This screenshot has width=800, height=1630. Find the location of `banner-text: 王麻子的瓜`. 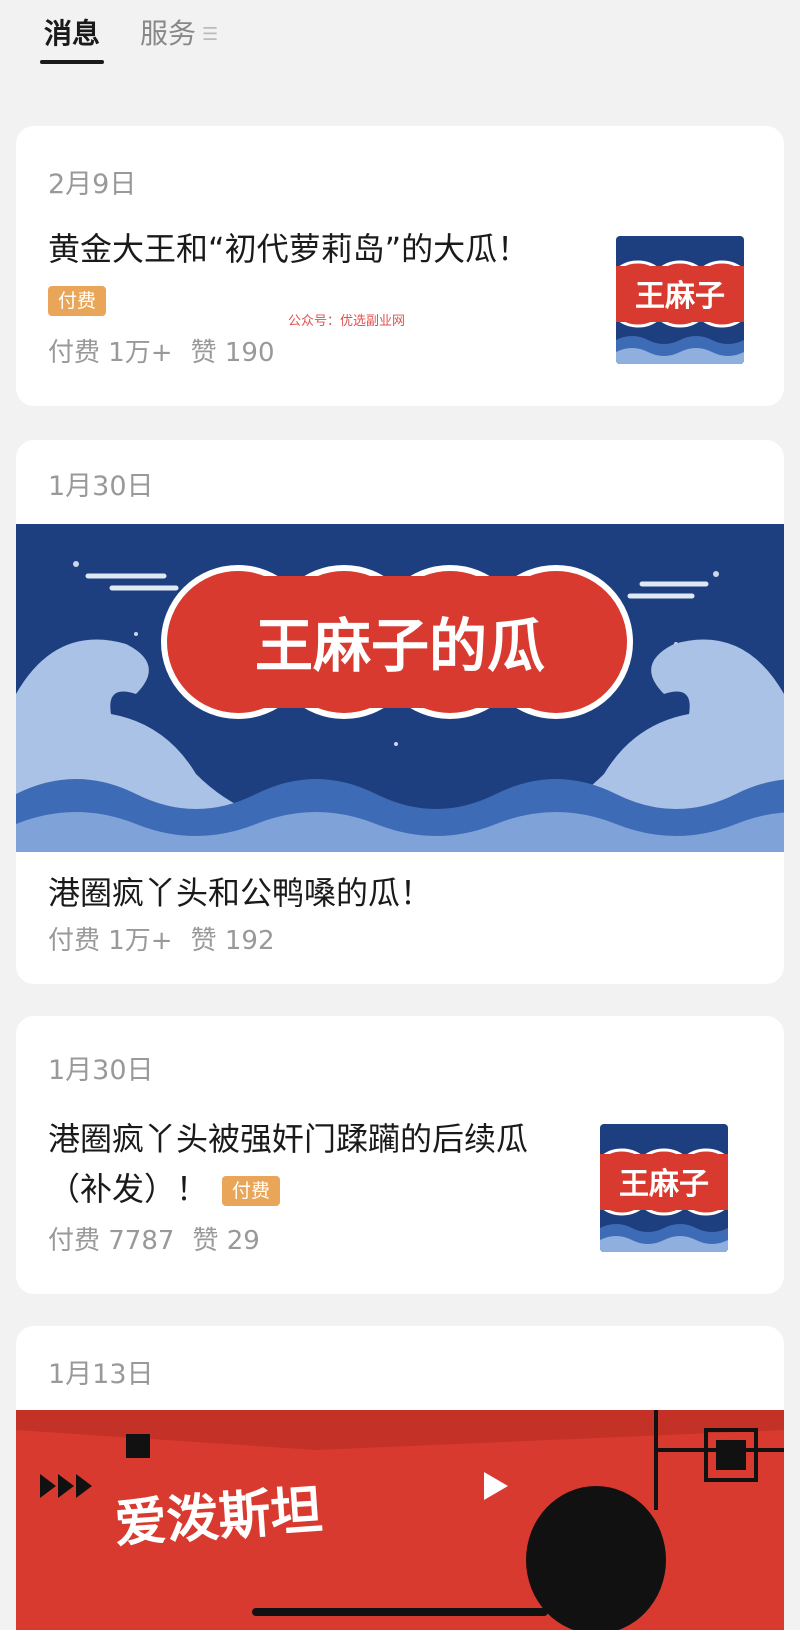

banner-text: 王麻子的瓜 is located at coordinates (400, 646).